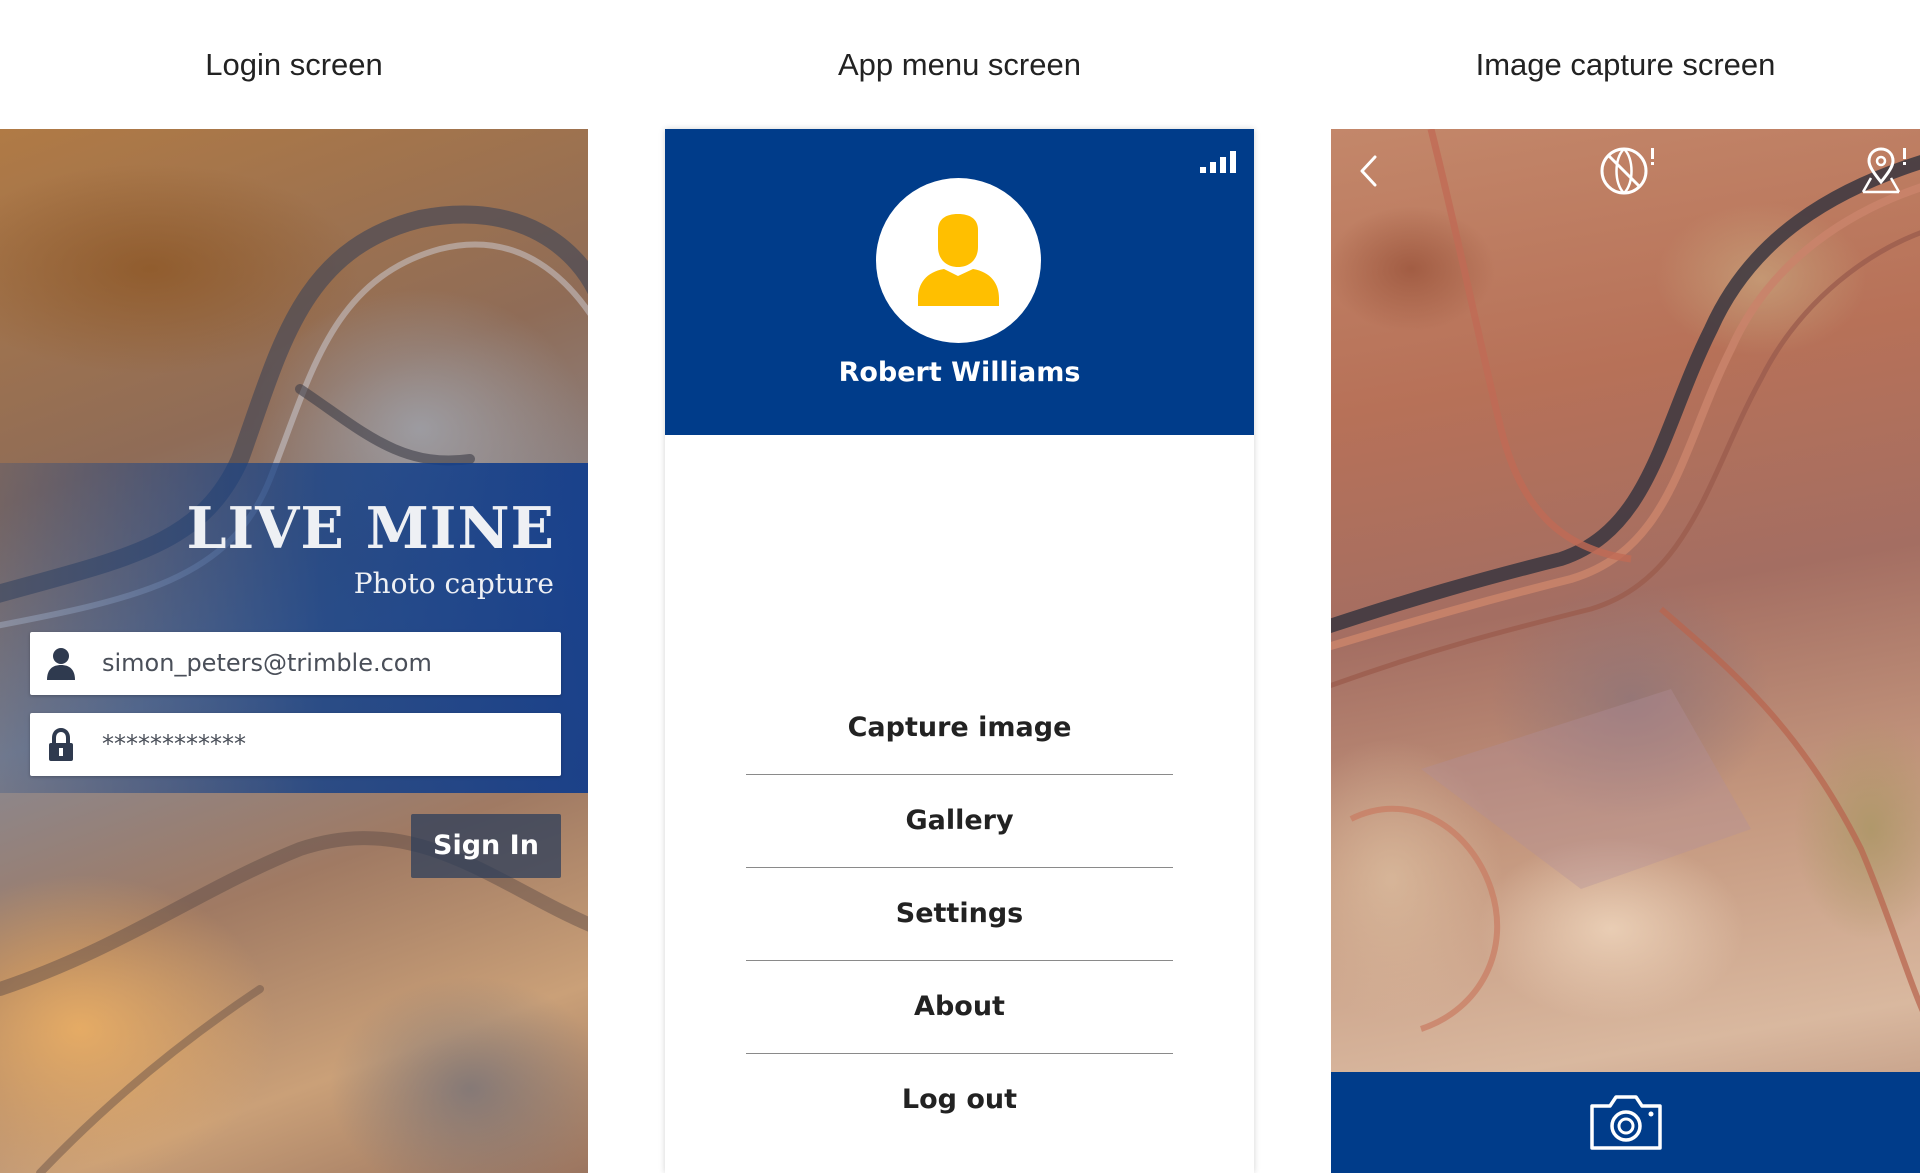 This screenshot has height=1173, width=1920. What do you see at coordinates (486, 846) in the screenshot?
I see `sign-in-button: Sign In` at bounding box center [486, 846].